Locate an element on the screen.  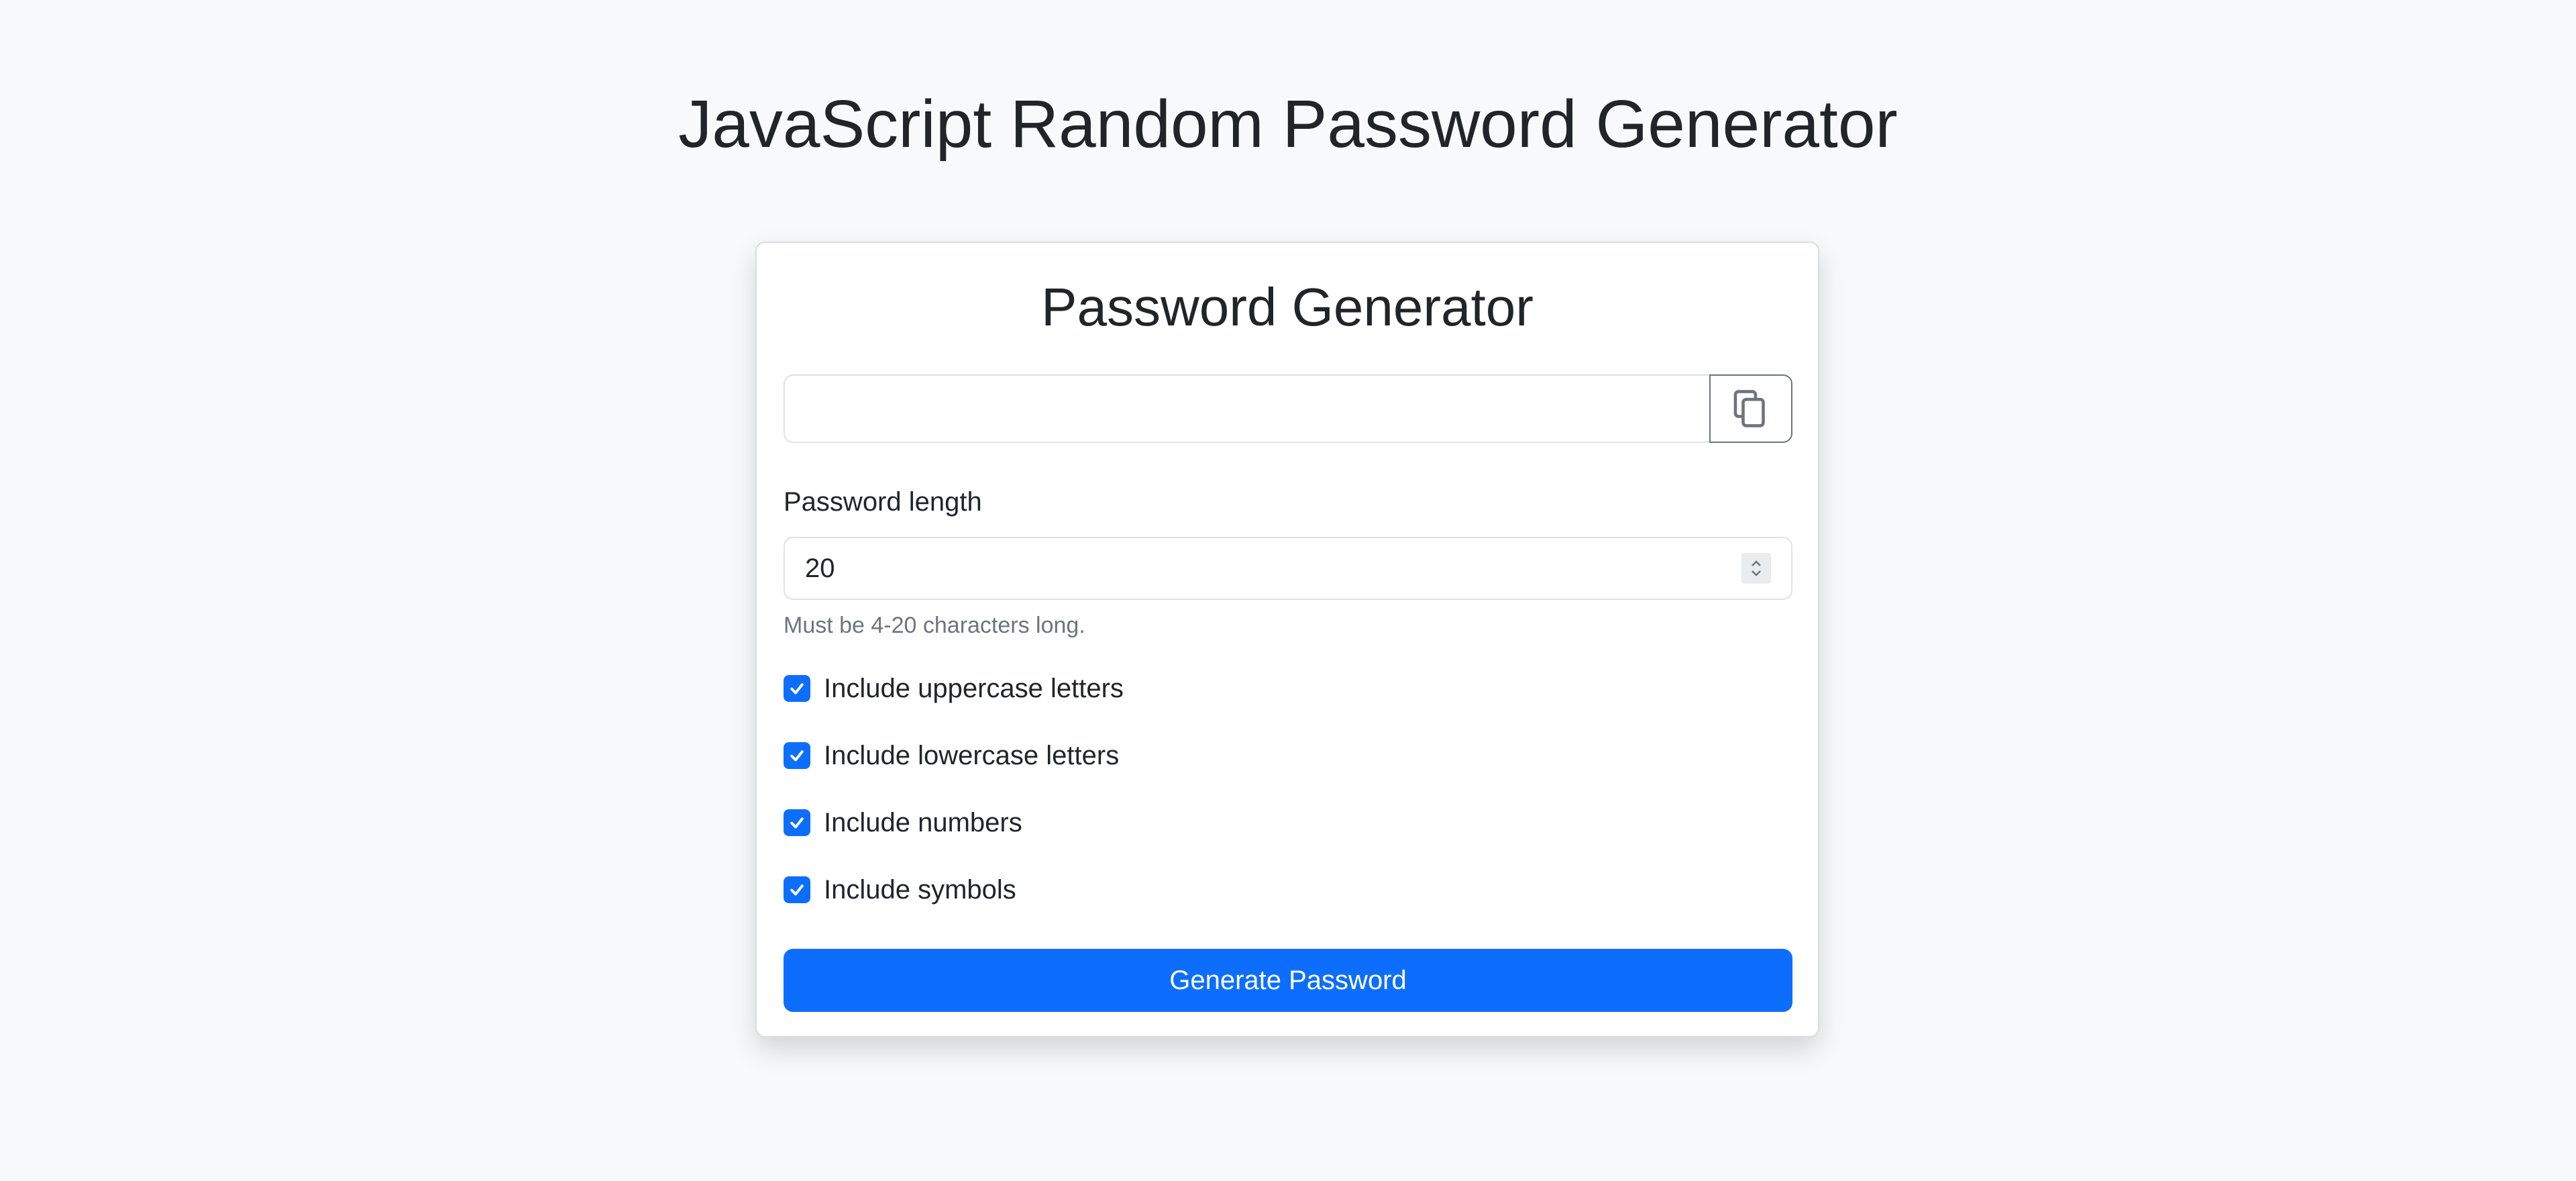
option-numbers: Include numbers is located at coordinates (903, 822).